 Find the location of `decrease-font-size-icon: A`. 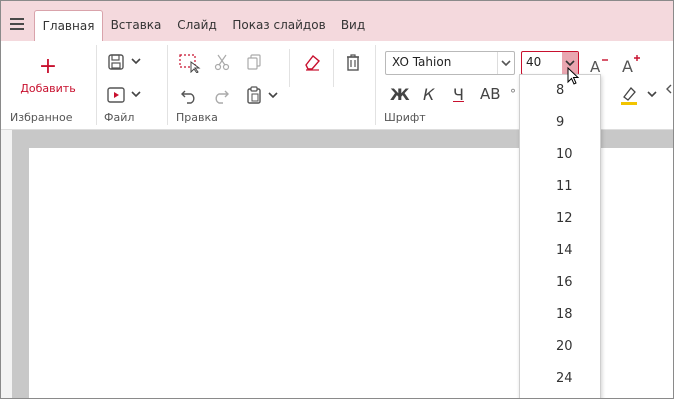

decrease-font-size-icon: A is located at coordinates (600, 65).